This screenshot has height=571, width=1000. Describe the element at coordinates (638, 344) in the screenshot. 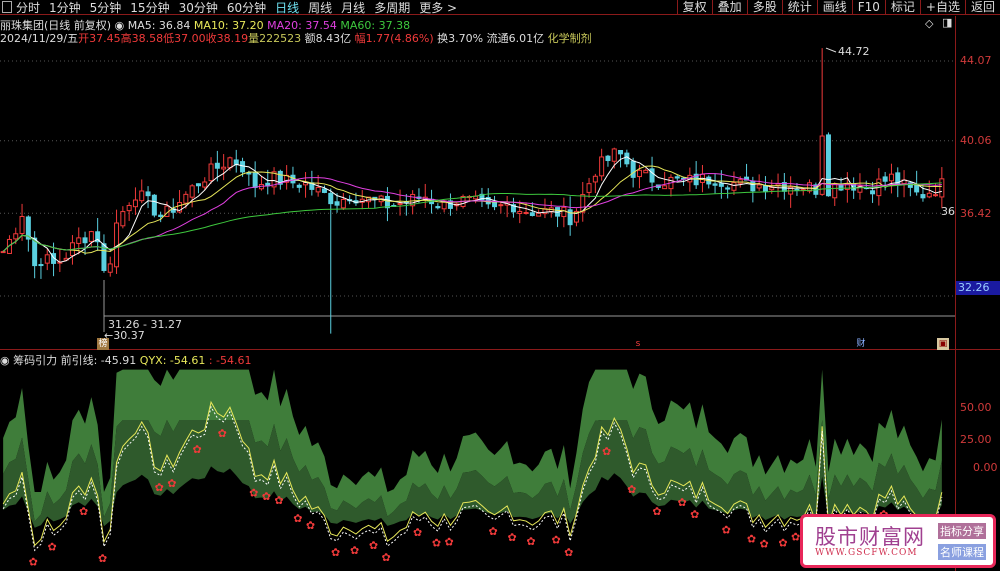

I see `event-tag-s: s` at that location.